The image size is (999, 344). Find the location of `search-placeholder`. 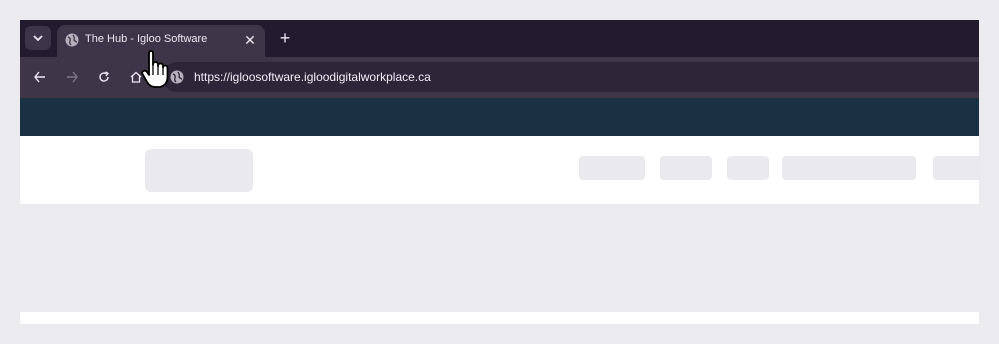

search-placeholder is located at coordinates (849, 168).